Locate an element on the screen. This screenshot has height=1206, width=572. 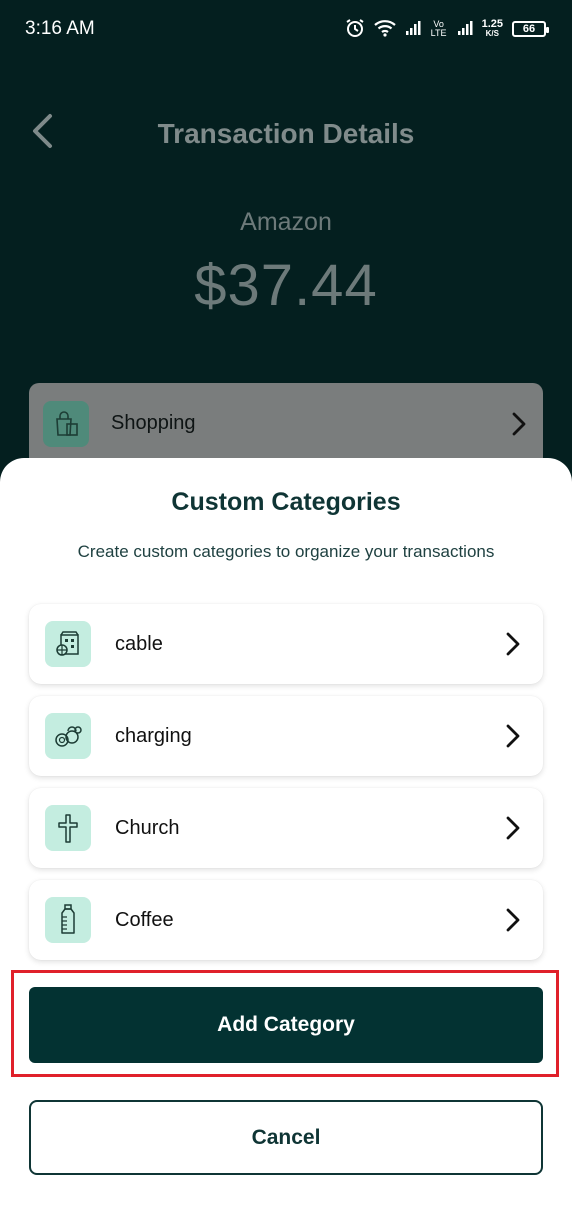
back-button is located at coordinates (42, 133).